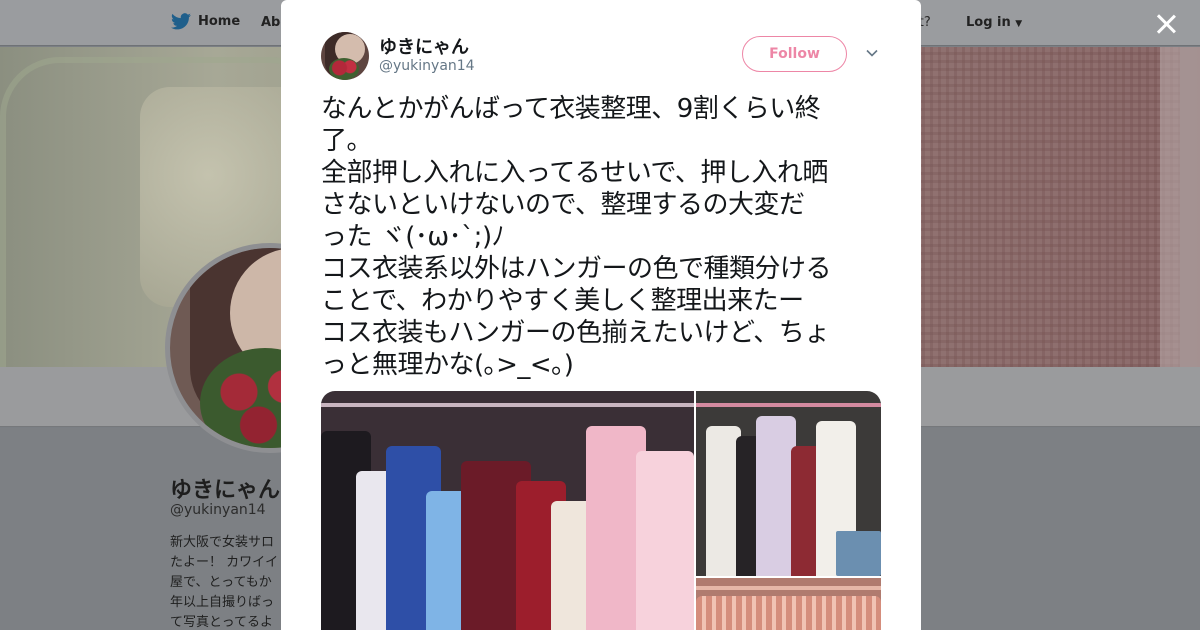 This screenshot has width=1200, height=630. What do you see at coordinates (571, 109) in the screenshot?
I see `tweet-line: なんとかがんばって衣装整理、9割くらい終` at bounding box center [571, 109].